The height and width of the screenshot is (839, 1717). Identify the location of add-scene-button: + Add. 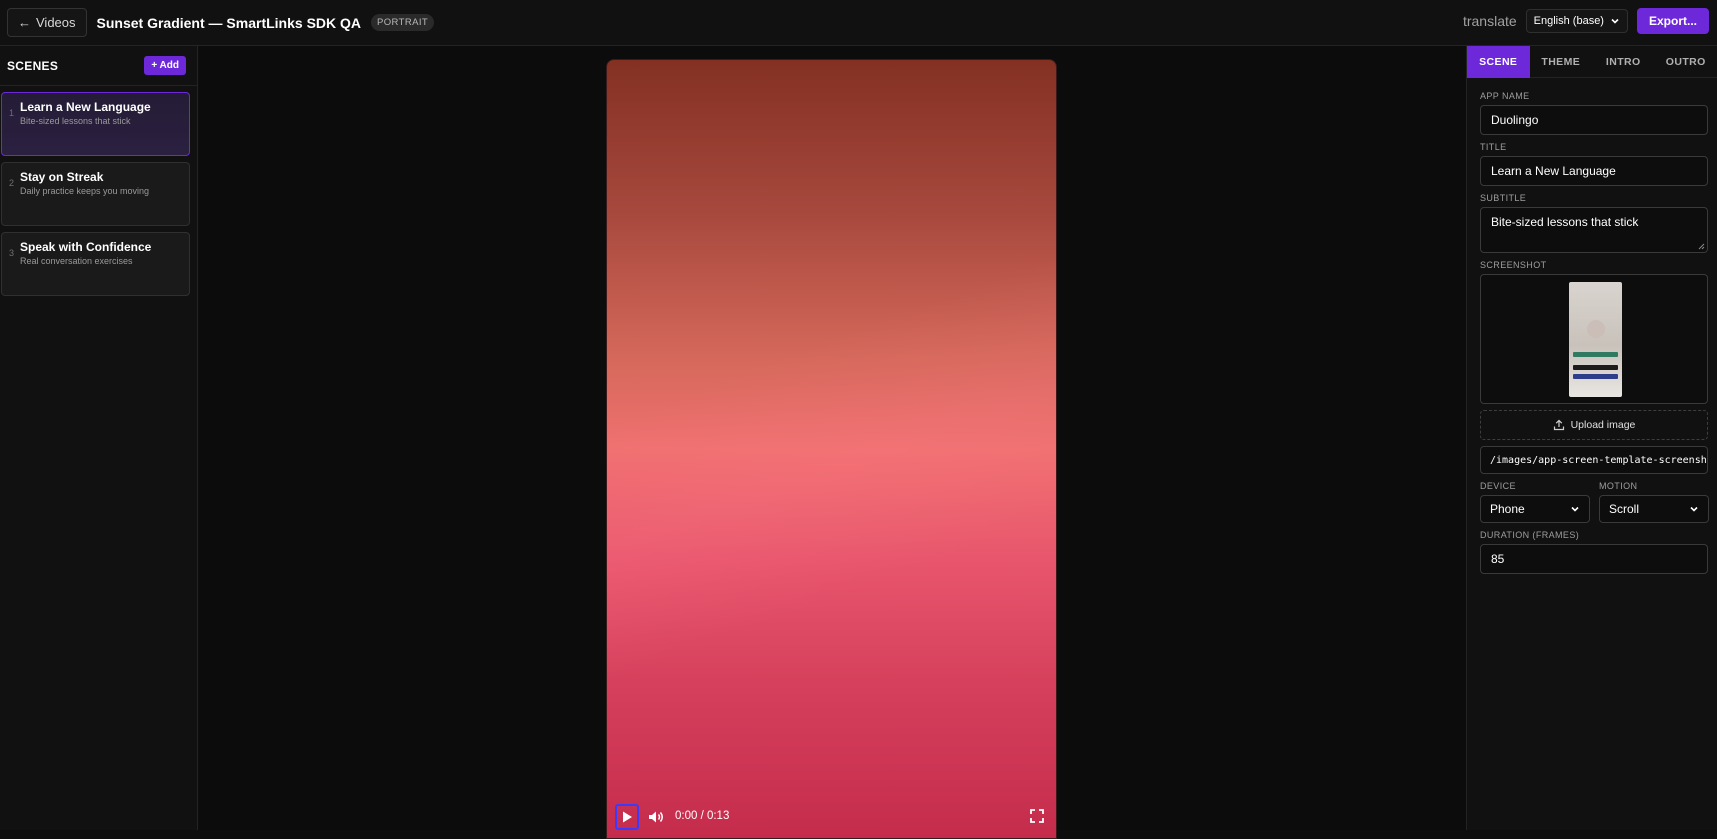
(165, 65).